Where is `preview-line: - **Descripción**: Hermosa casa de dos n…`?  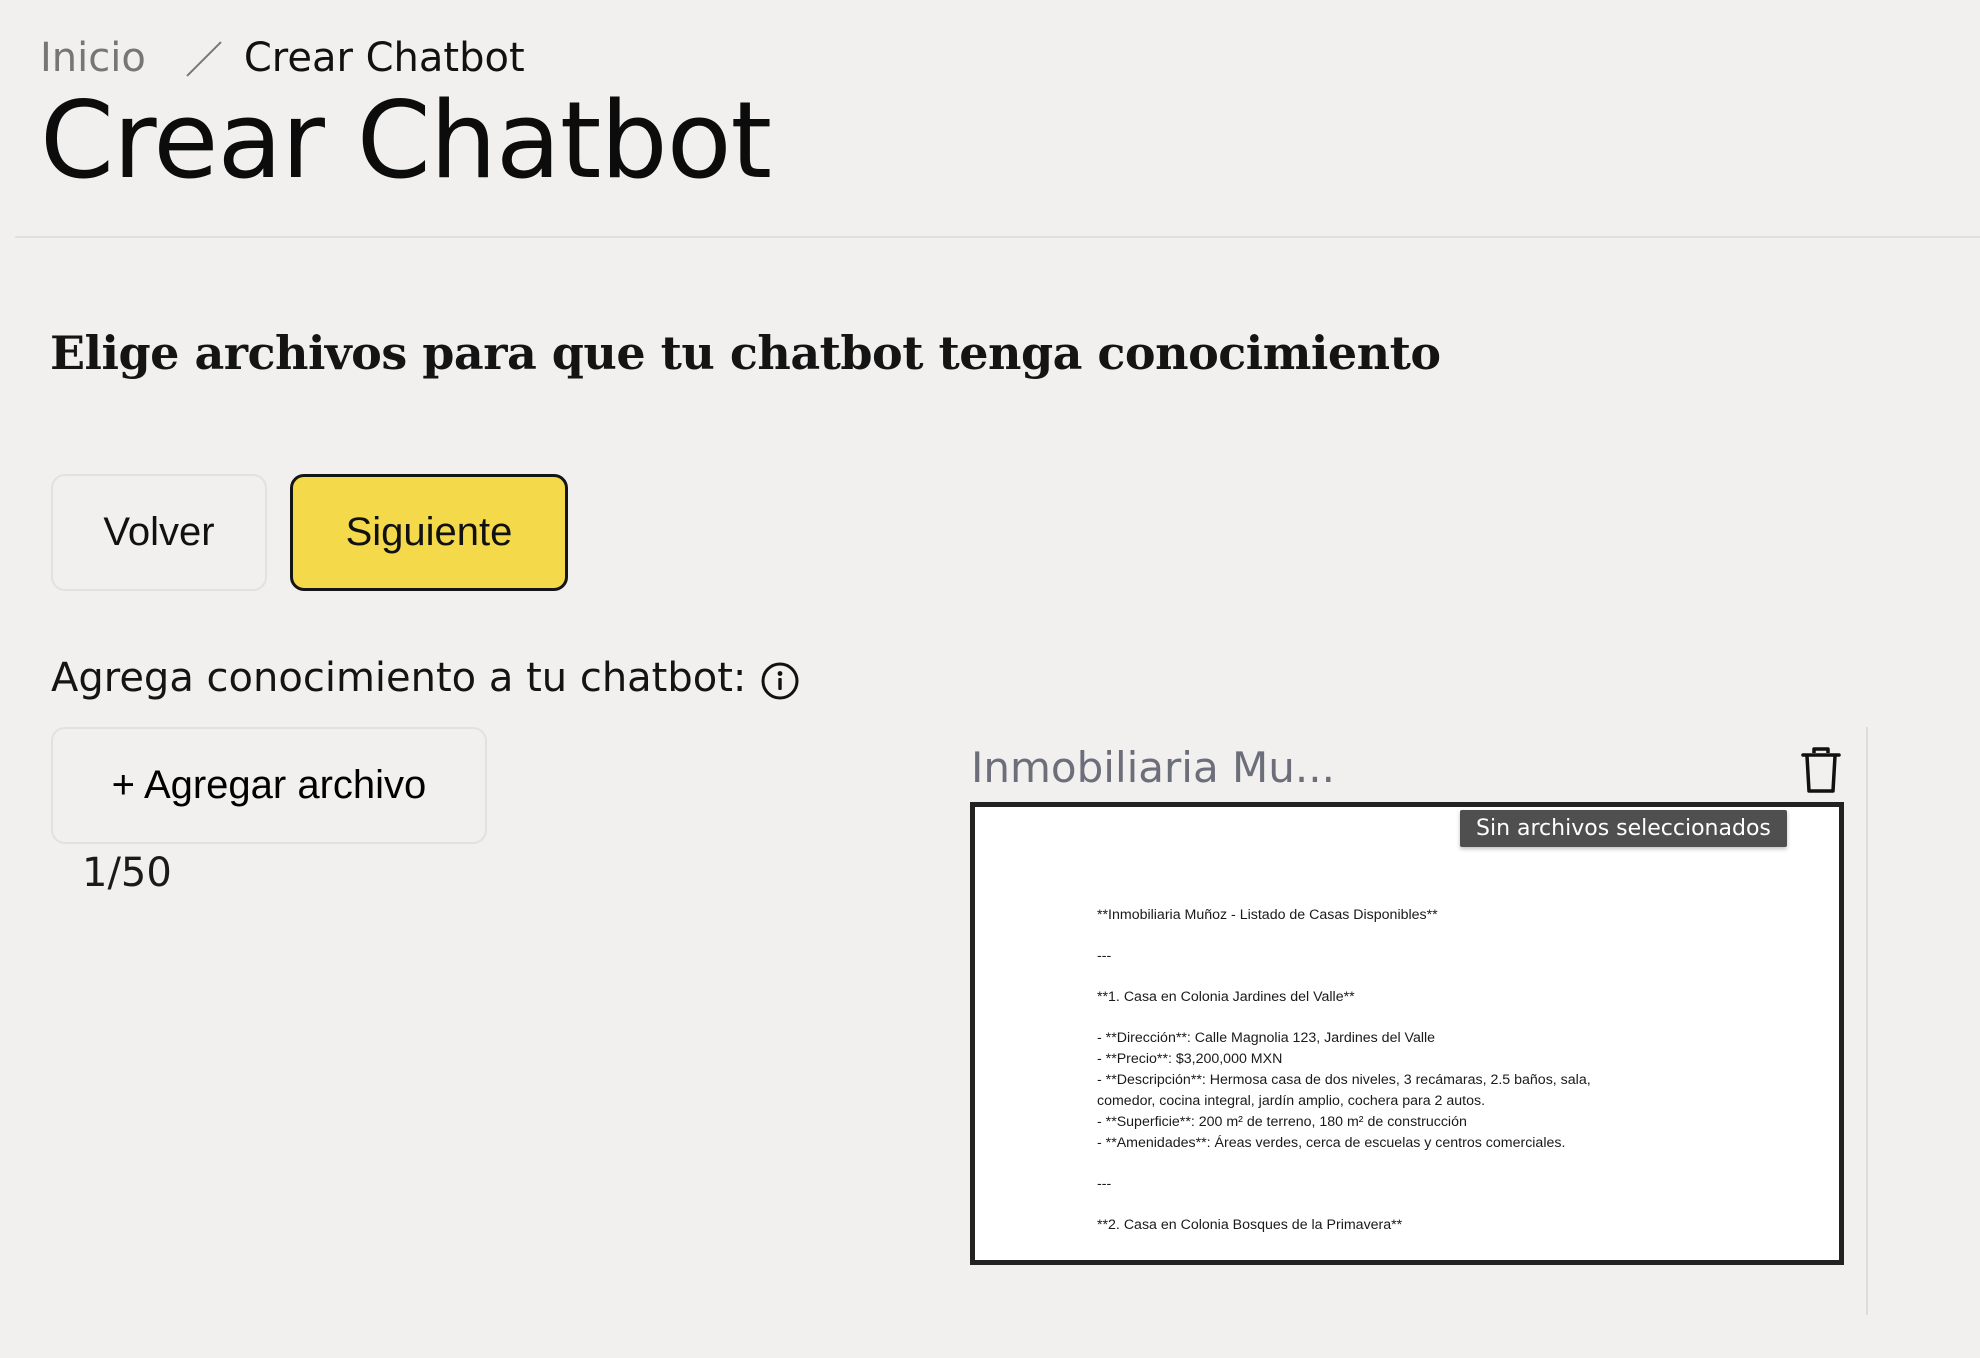
preview-line: - **Descripción**: Hermosa casa de dos n… is located at coordinates (1344, 1080).